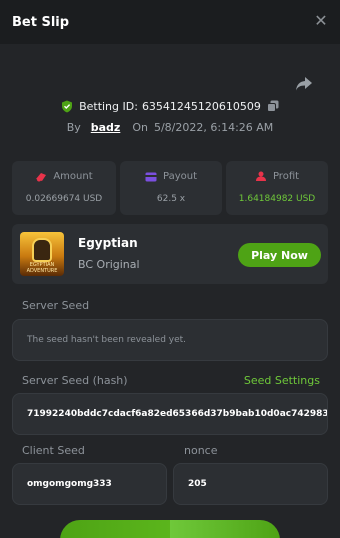 This screenshot has height=538, width=340. I want to click on header-bar: Bet Slip ✕, so click(170, 22).